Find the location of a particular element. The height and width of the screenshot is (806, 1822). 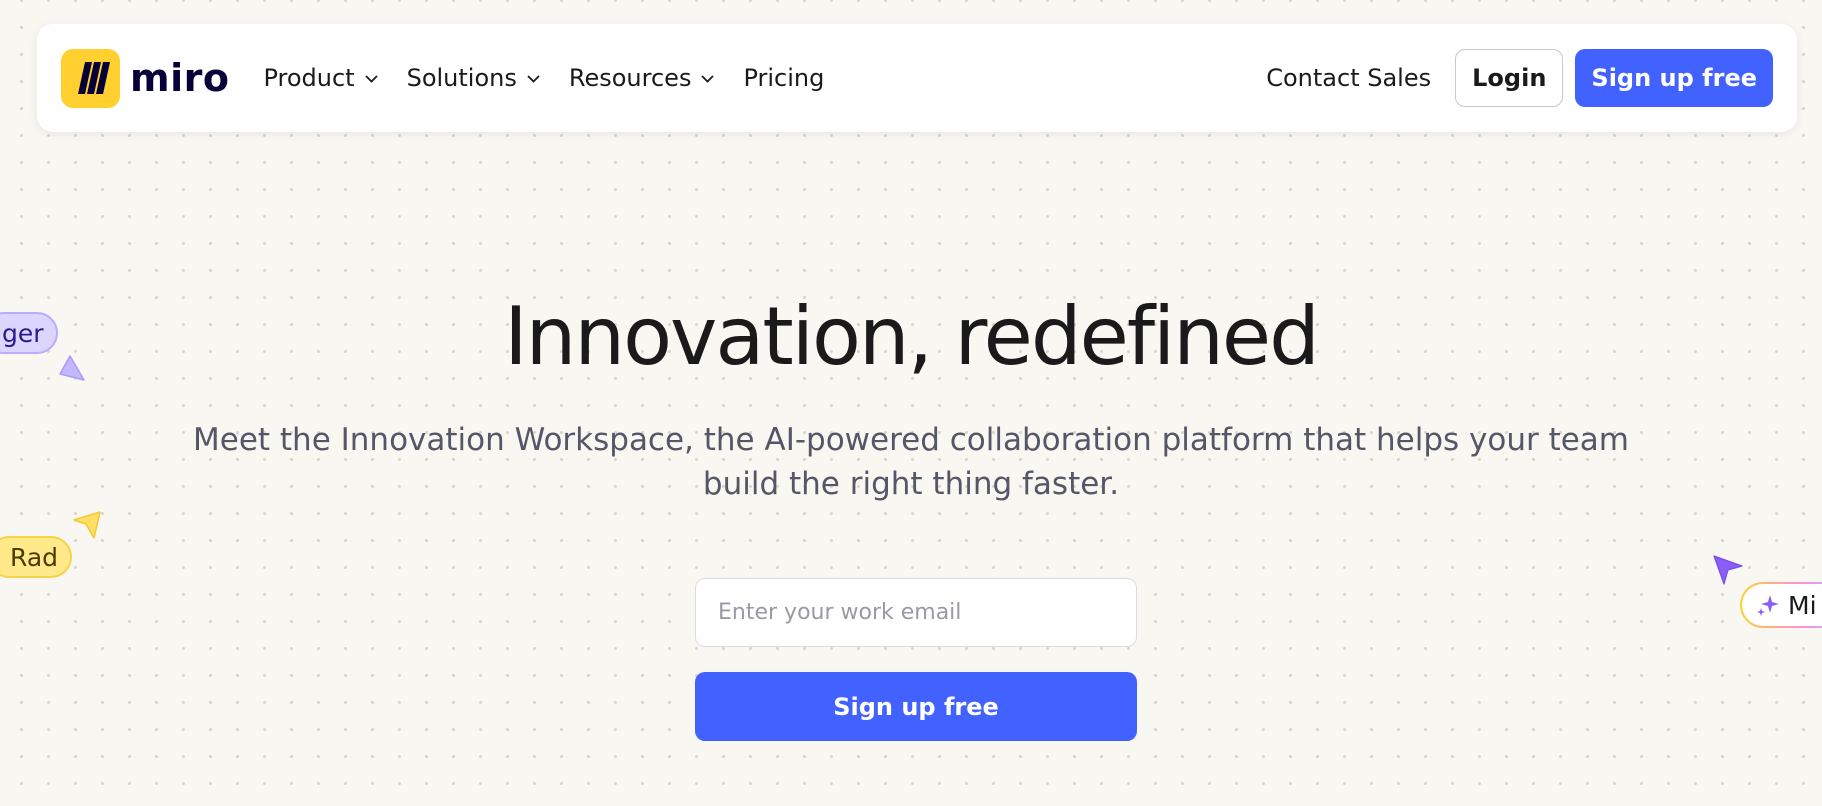

work-email-input is located at coordinates (916, 612).